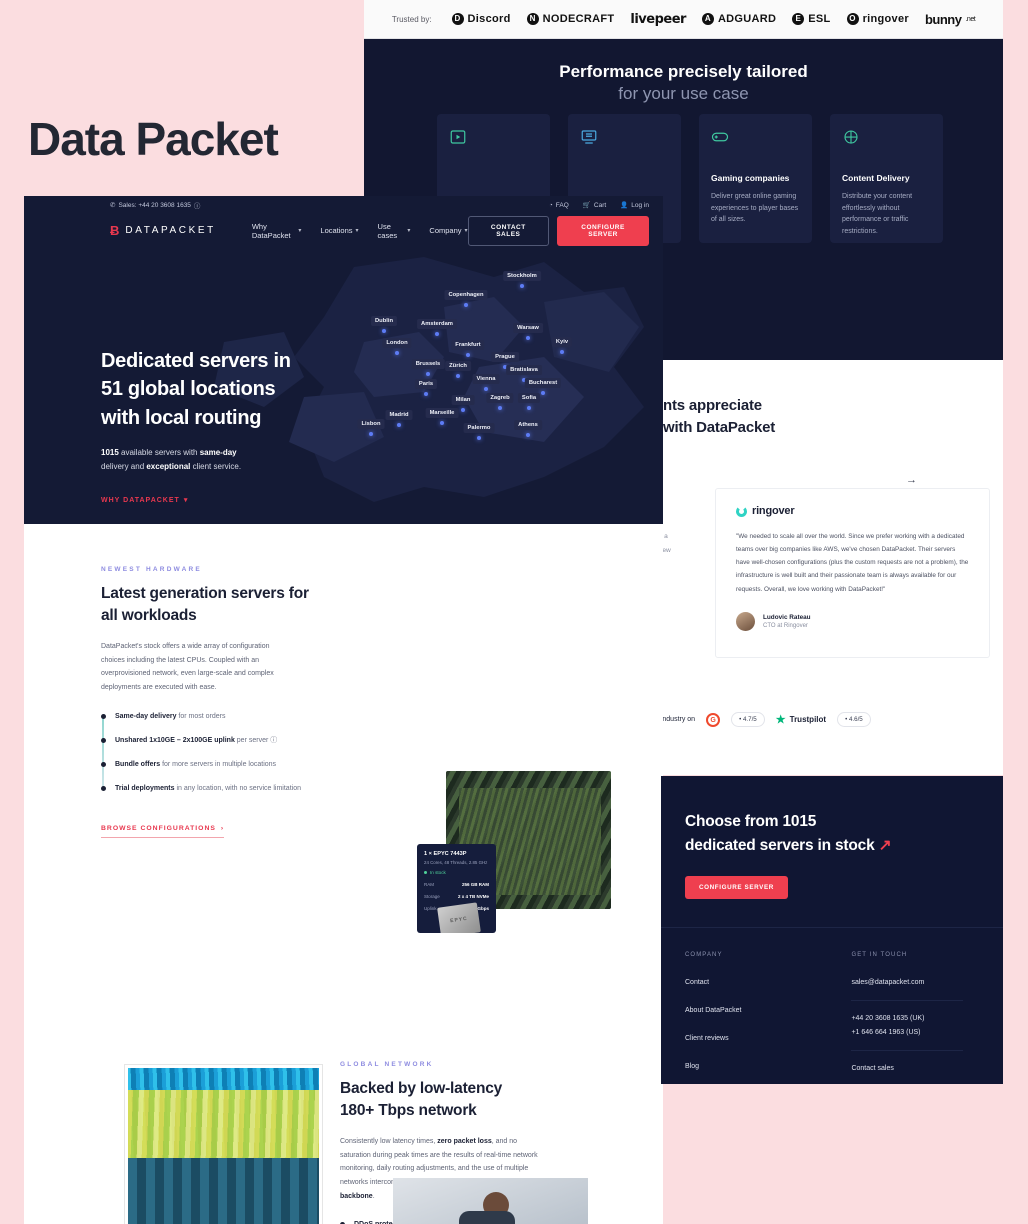 The image size is (1028, 1224). What do you see at coordinates (115, 230) in the screenshot?
I see `datapacket-mark-icon: Ƀ` at bounding box center [115, 230].